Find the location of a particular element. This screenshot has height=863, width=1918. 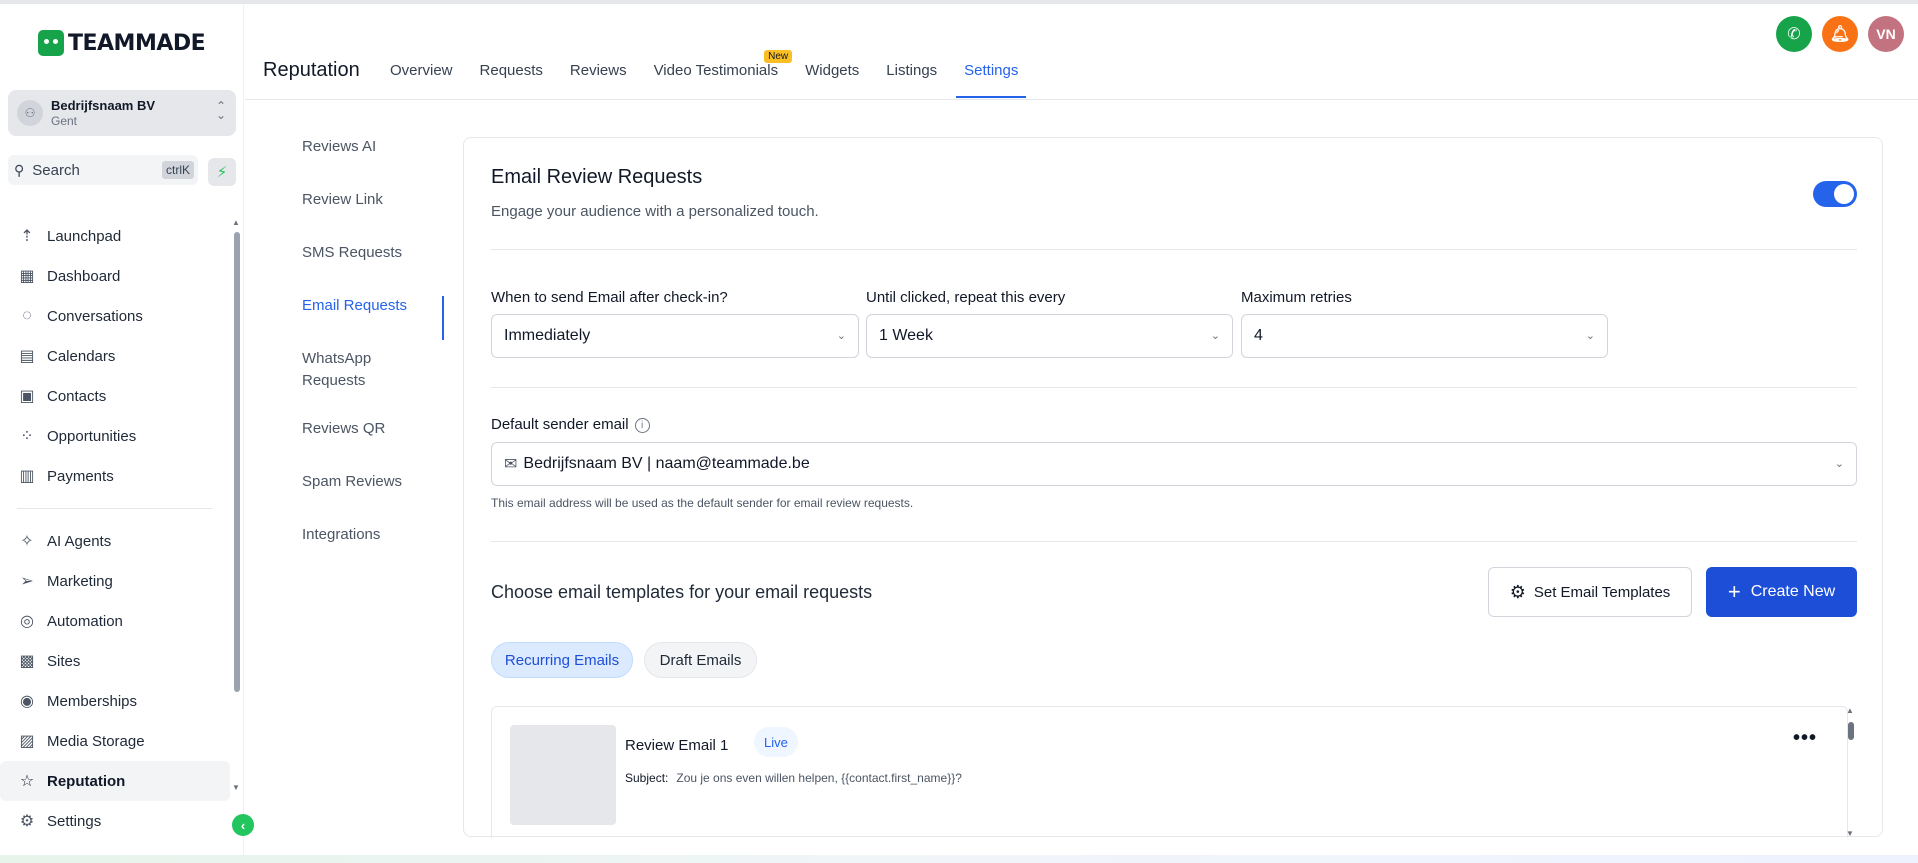

sidebar-item-calendars: ▤ Calendars is located at coordinates (122, 356).